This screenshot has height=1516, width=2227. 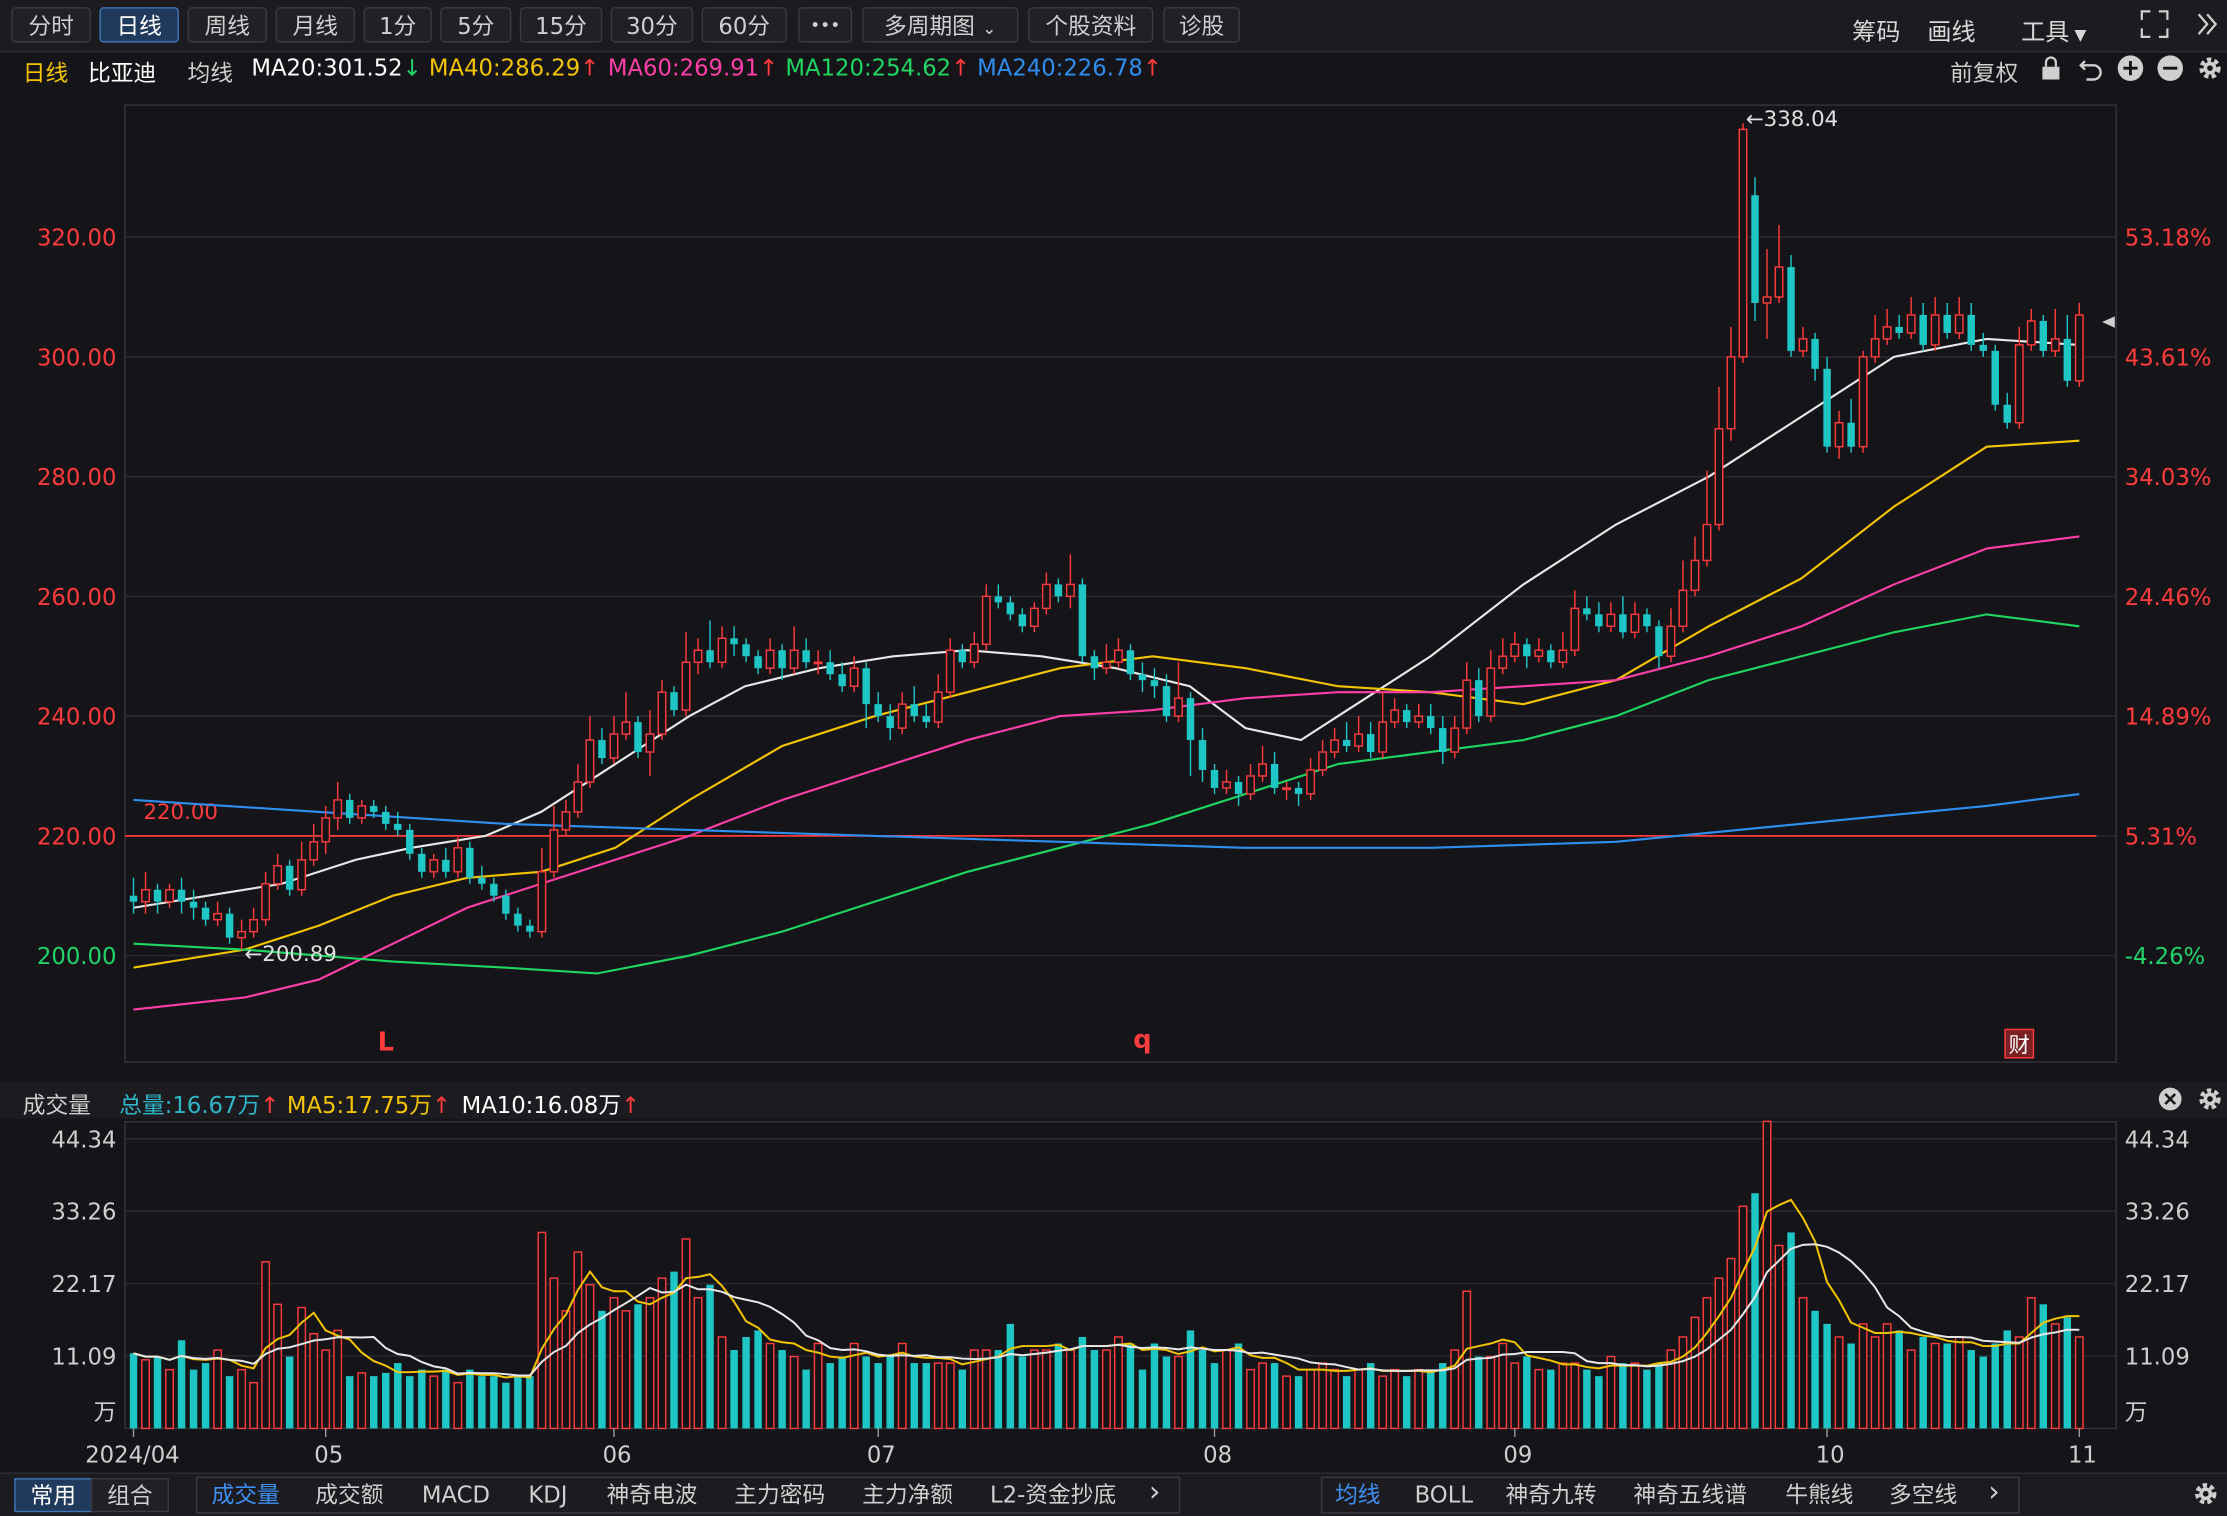 I want to click on zoom-in-icon, so click(x=2130, y=71).